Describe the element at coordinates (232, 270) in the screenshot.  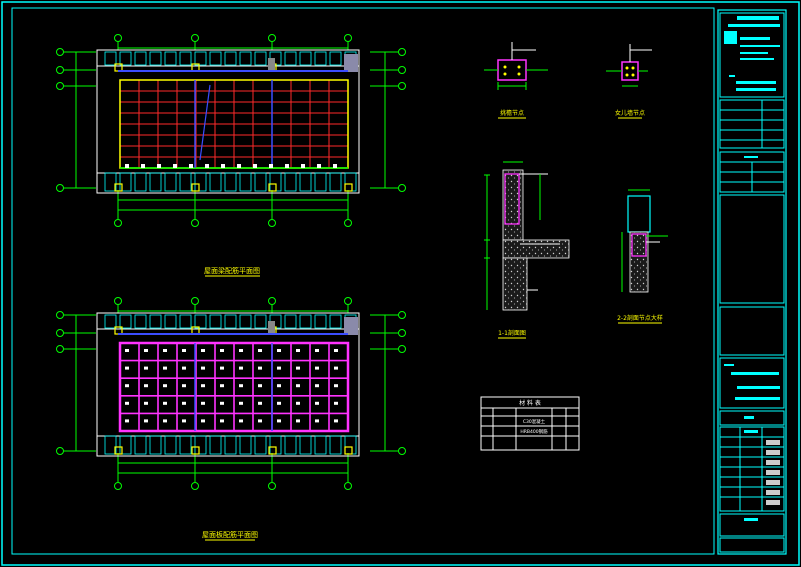
I see `plan-top-title: 屋面梁配筋平面图` at that location.